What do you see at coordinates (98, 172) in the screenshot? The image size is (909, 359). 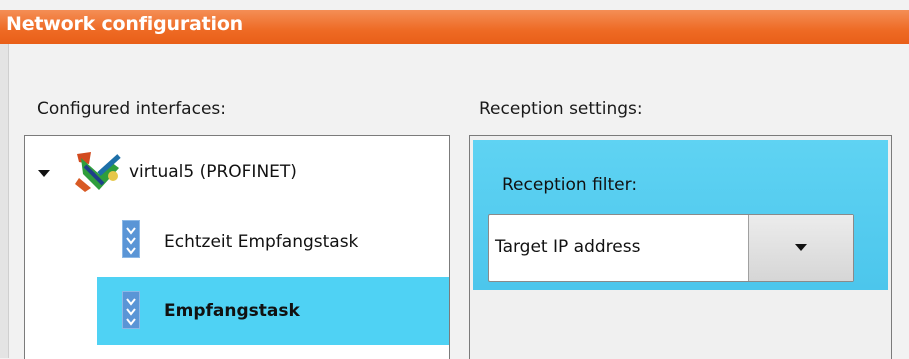 I see `network-interface-icon` at bounding box center [98, 172].